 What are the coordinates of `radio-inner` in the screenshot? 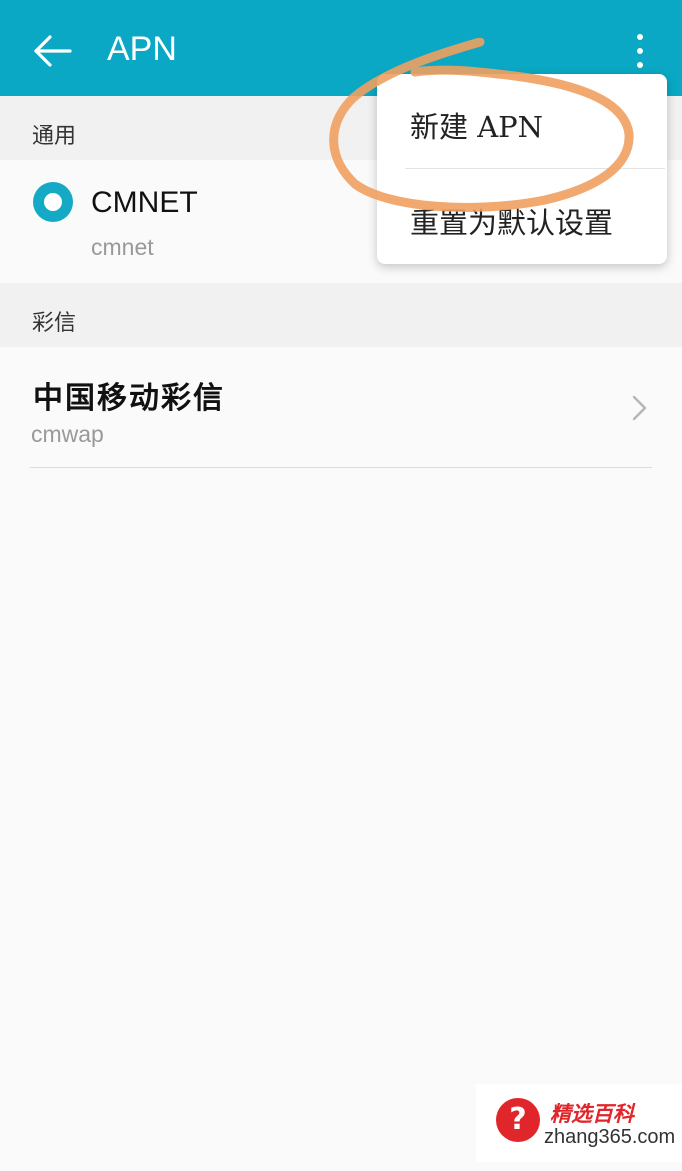 It's located at (53, 202).